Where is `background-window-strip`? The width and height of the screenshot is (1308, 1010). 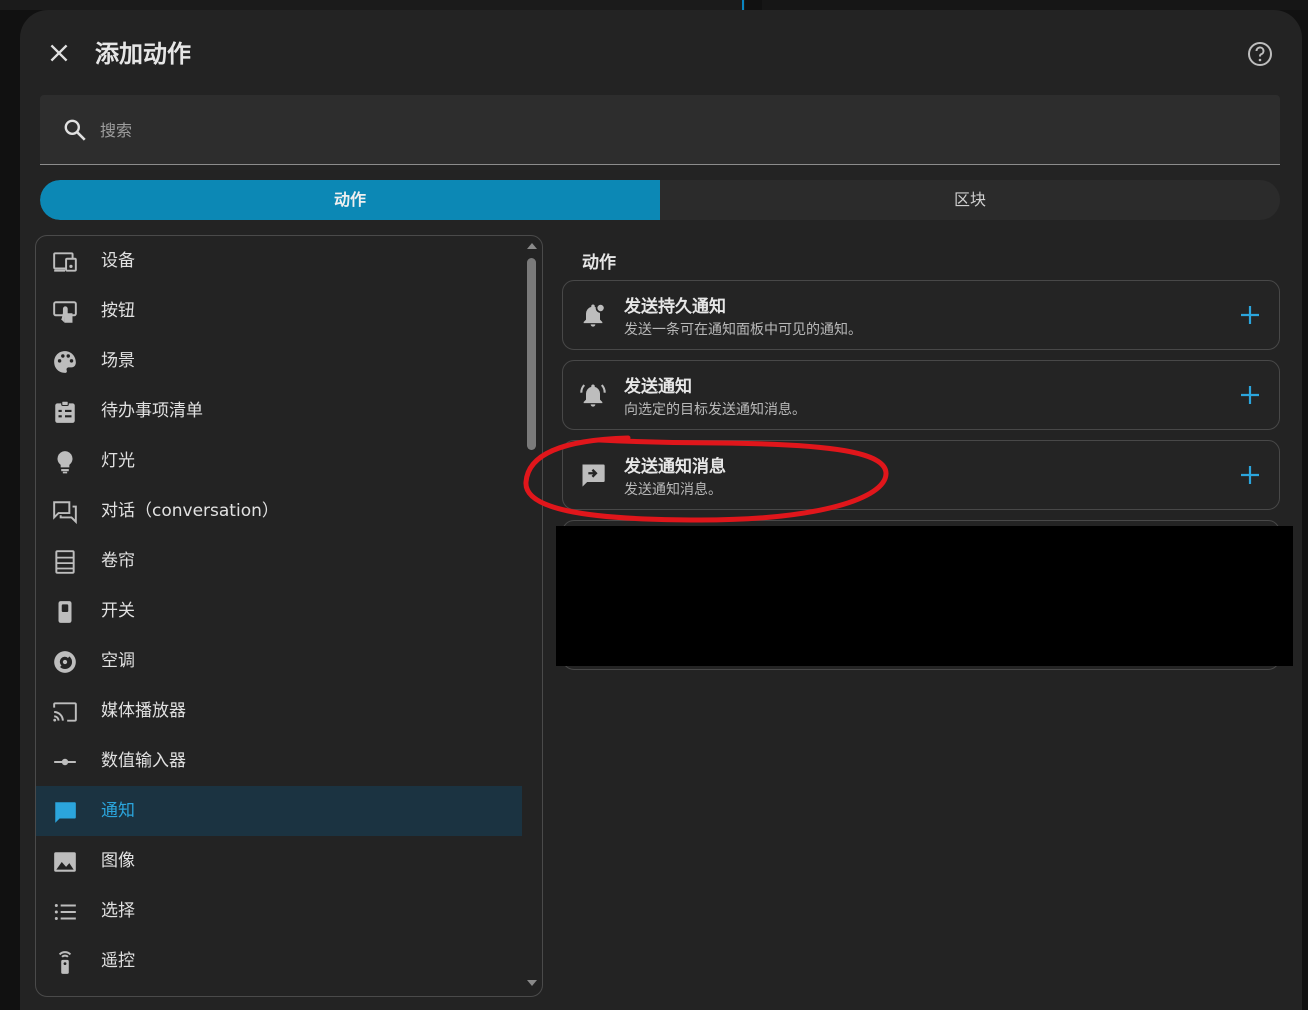 background-window-strip is located at coordinates (372, 5).